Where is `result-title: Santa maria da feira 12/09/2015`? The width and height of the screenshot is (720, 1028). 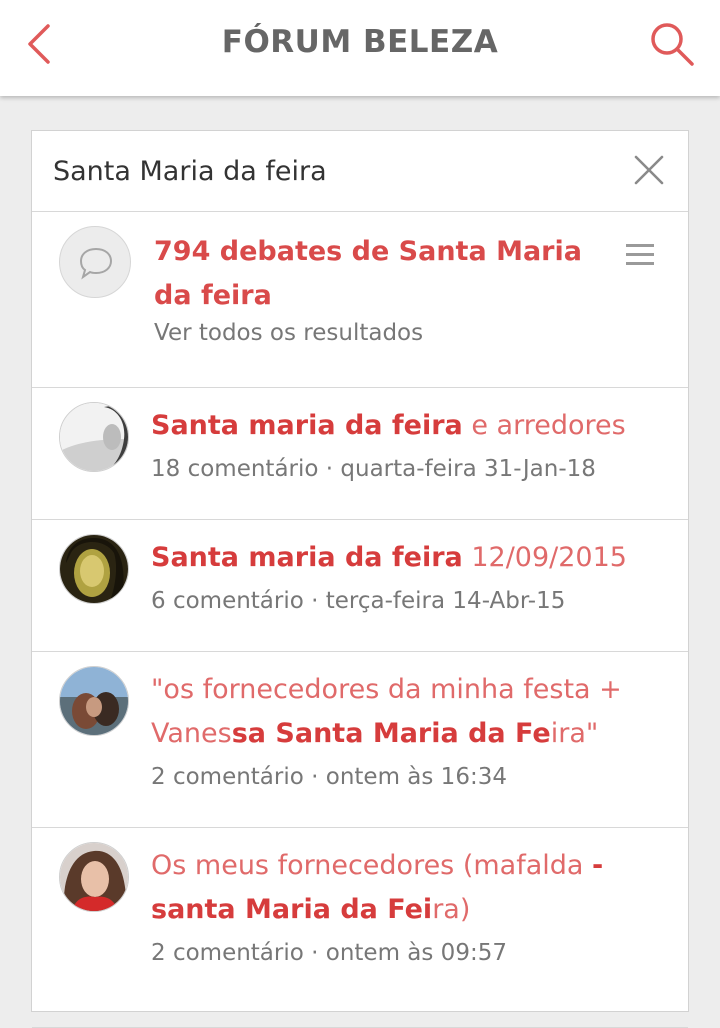
result-title: Santa maria da feira 12/09/2015 is located at coordinates (401, 558).